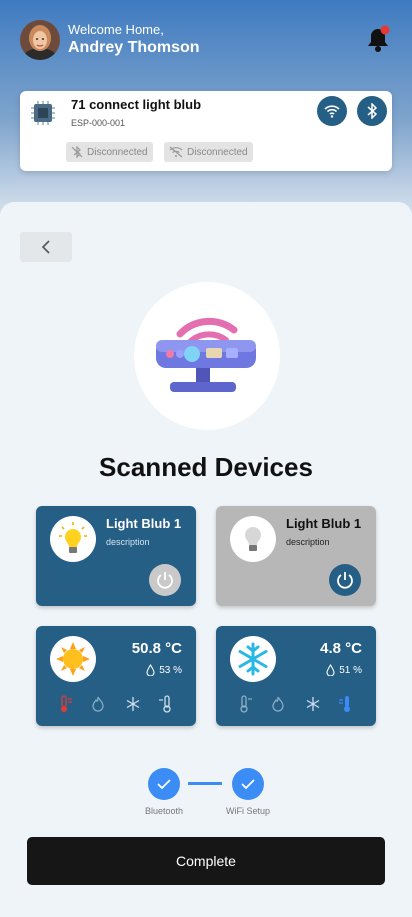  I want to click on wifi-button, so click(332, 111).